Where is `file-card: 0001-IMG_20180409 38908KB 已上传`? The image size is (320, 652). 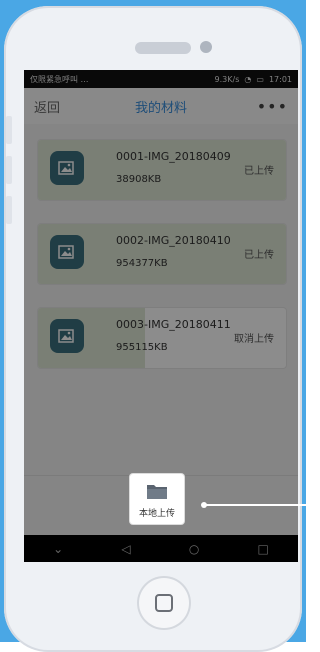 file-card: 0001-IMG_20180409 38908KB 已上传 is located at coordinates (162, 170).